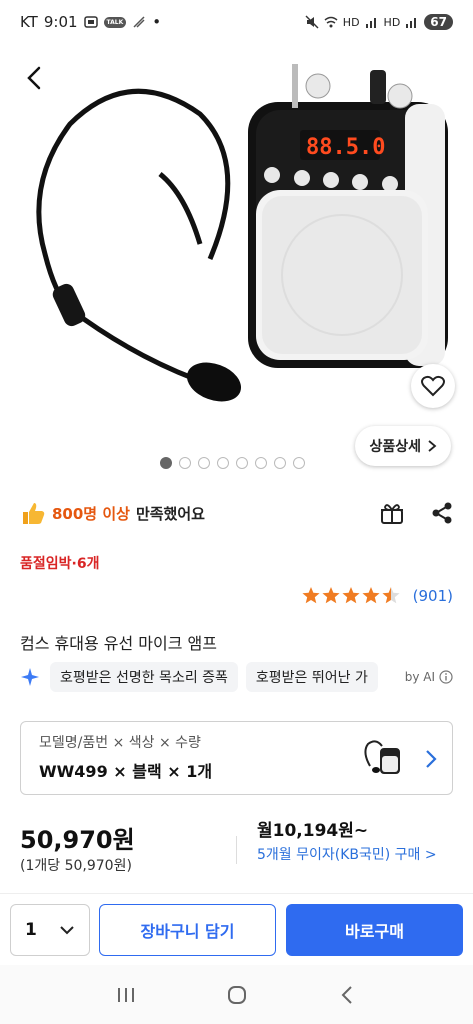  I want to click on star-rating, so click(351, 595).